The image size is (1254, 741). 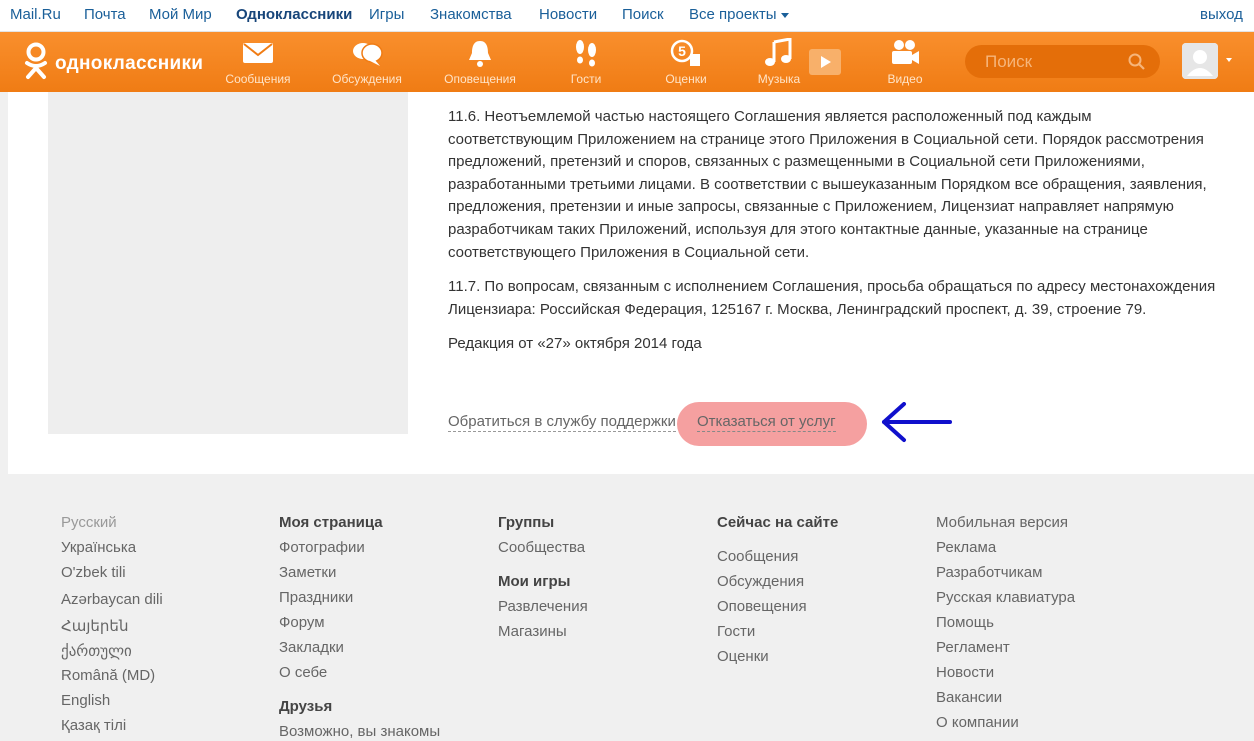 I want to click on footer-link-russian-keyboard: Русская клавиатура, so click(x=1005, y=597).